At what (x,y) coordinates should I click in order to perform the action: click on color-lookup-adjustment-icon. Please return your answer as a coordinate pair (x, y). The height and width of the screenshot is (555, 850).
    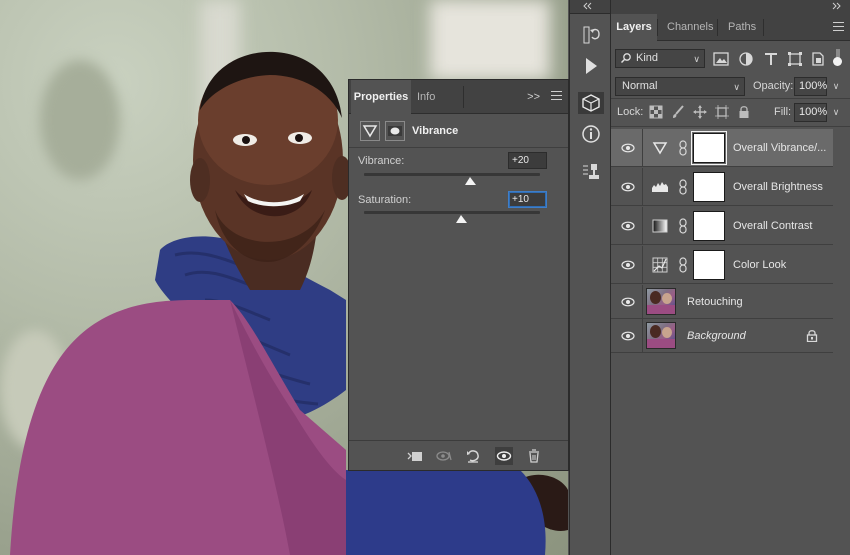
    Looking at the image, I should click on (660, 265).